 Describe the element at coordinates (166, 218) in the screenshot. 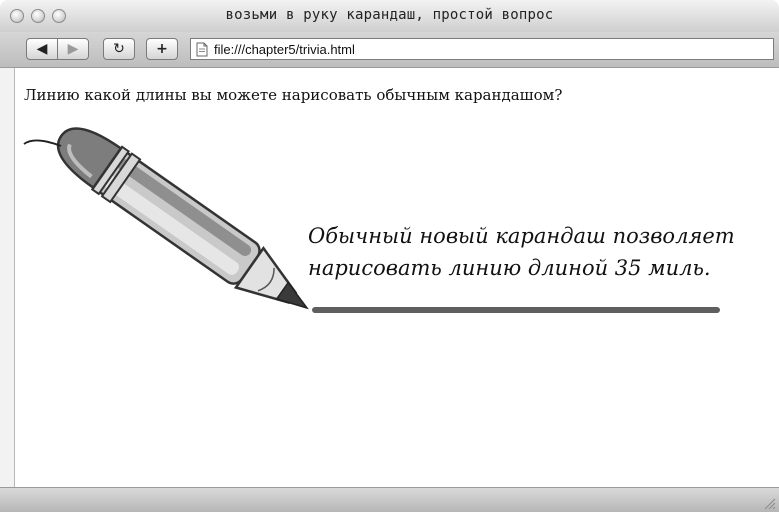

I see `pencil-illustration` at that location.